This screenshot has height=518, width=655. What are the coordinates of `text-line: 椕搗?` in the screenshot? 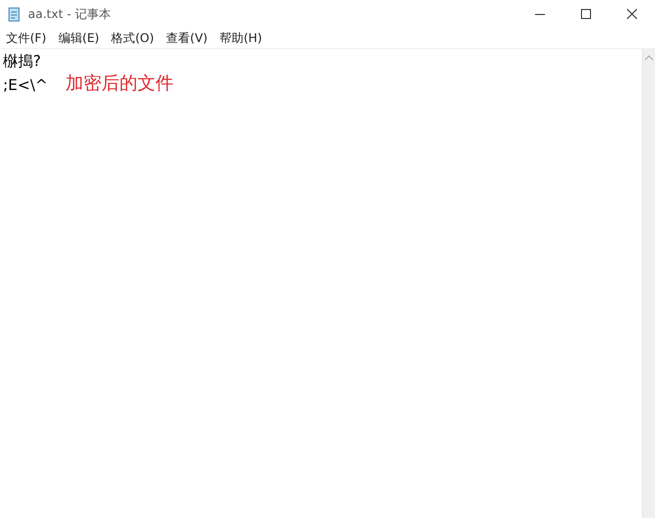 It's located at (22, 61).